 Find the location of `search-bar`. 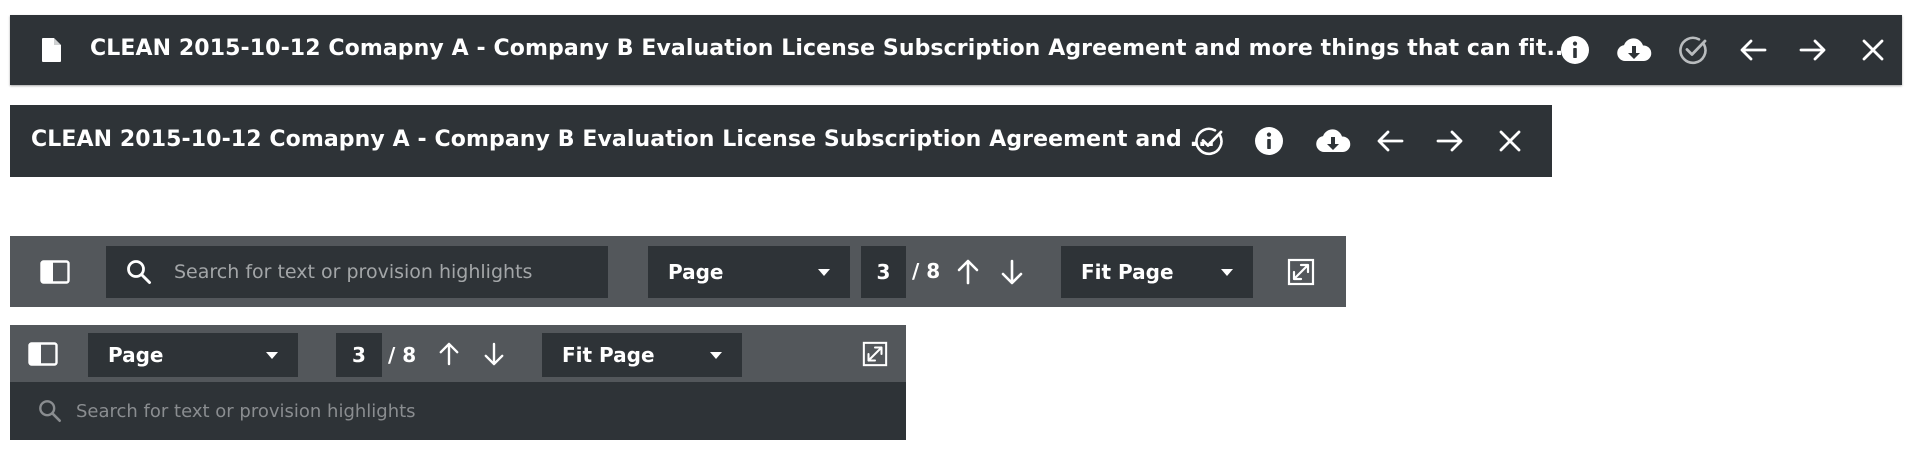

search-bar is located at coordinates (458, 411).